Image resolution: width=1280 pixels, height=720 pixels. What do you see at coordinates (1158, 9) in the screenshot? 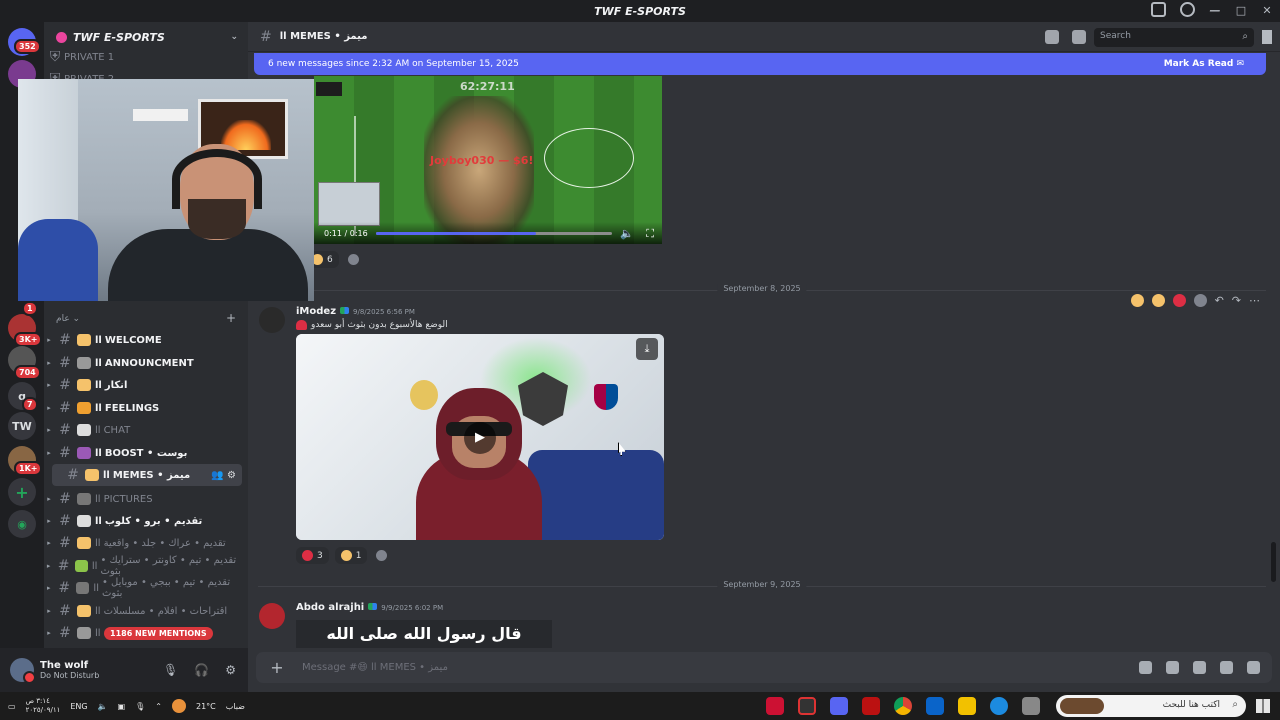
I see `inbox-icon` at bounding box center [1158, 9].